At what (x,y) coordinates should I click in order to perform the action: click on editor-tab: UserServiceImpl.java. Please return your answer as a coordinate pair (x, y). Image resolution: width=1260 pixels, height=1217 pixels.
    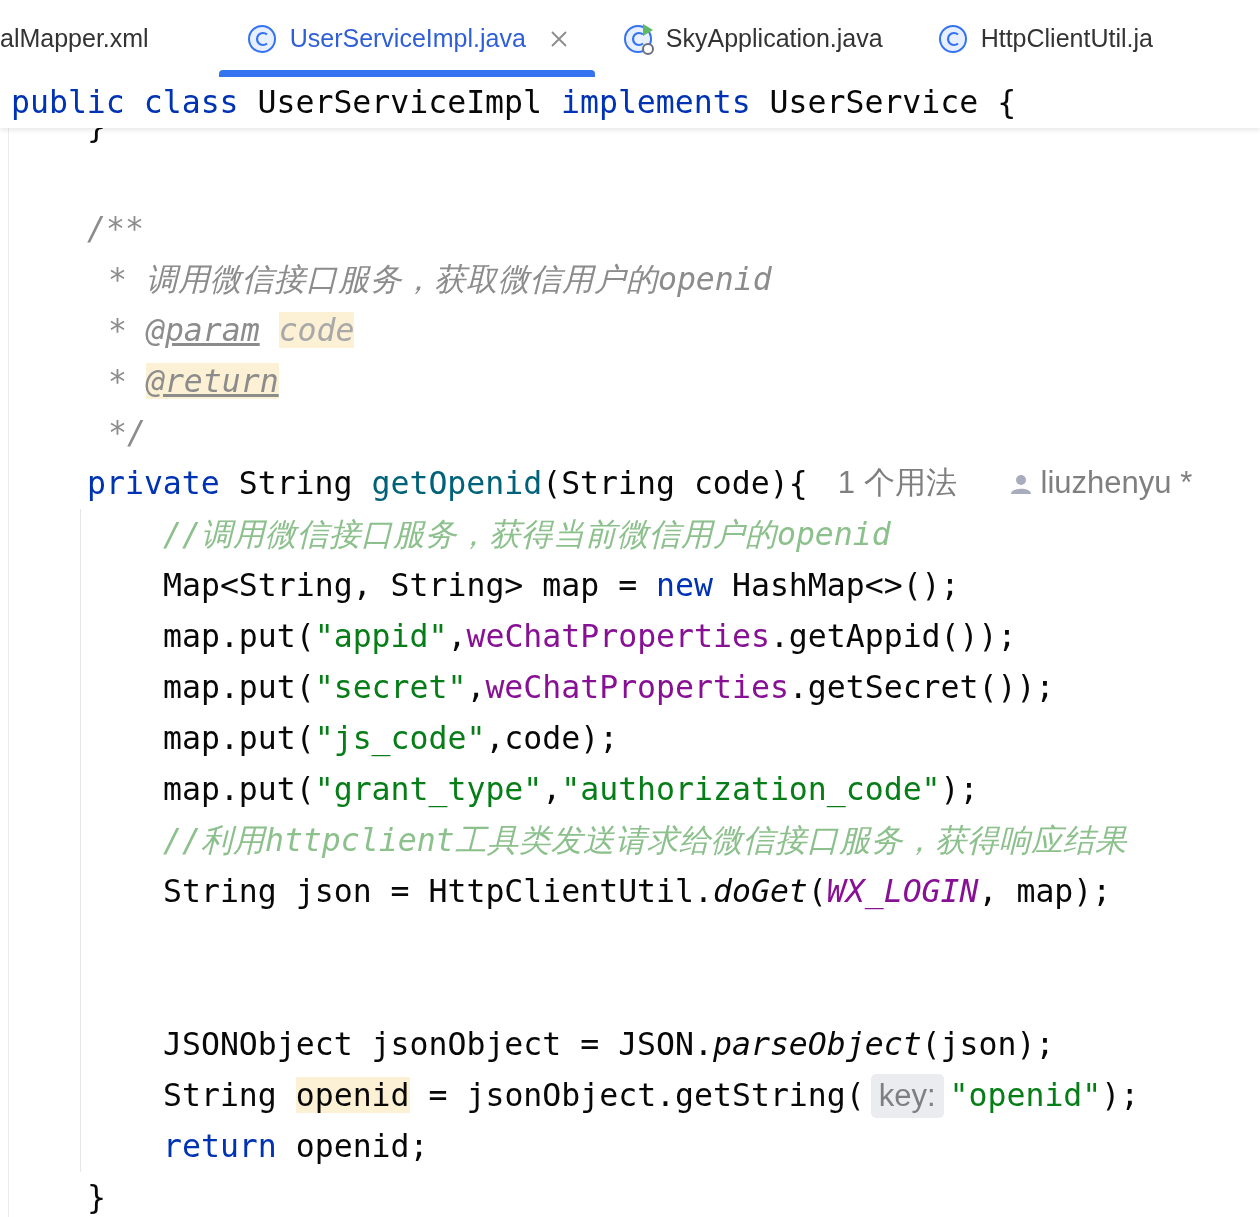
    Looking at the image, I should click on (406, 38).